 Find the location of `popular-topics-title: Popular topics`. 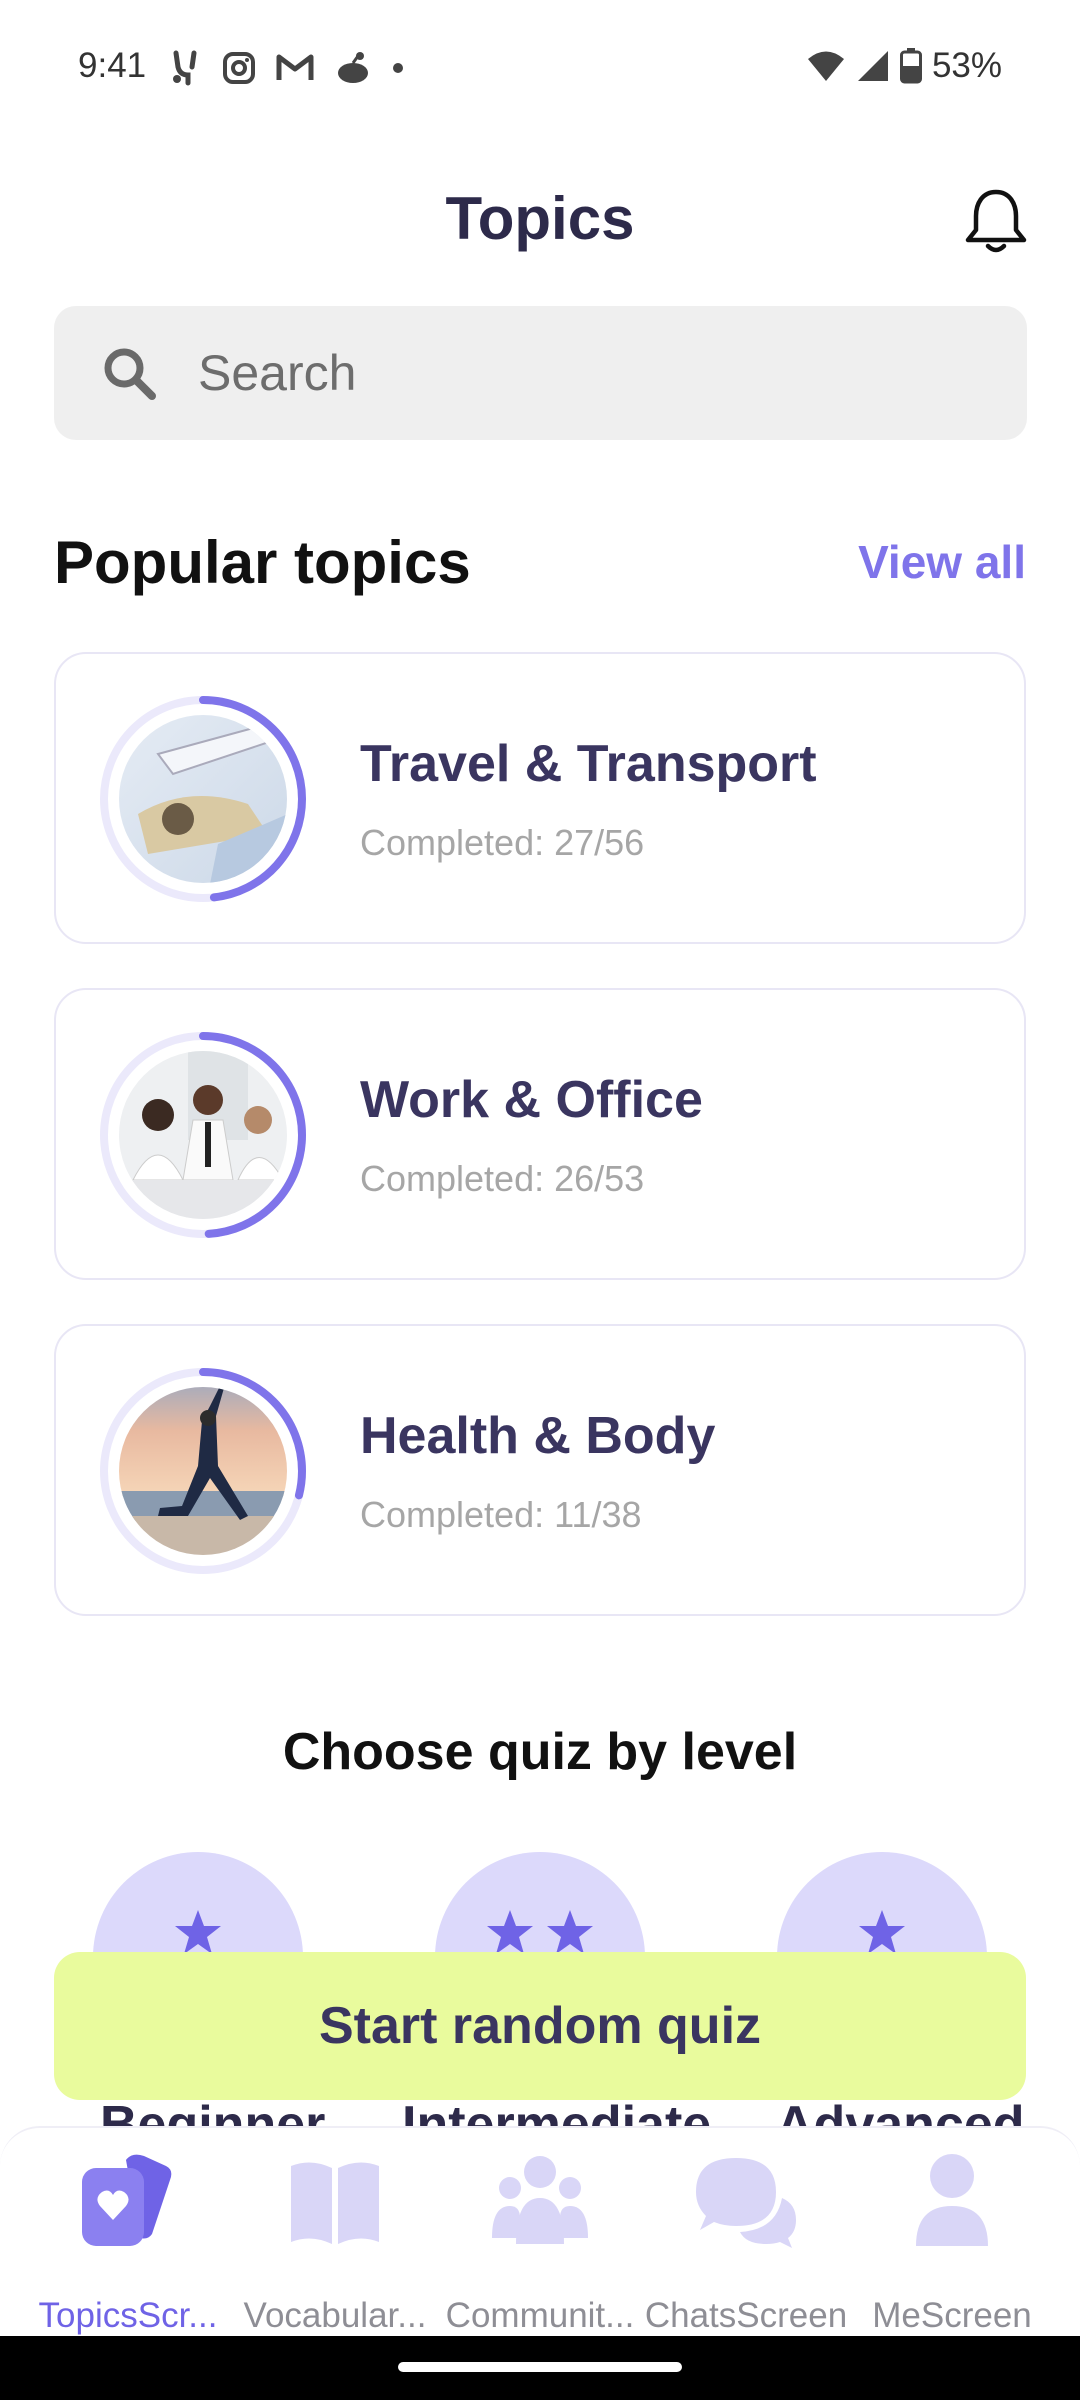

popular-topics-title: Popular topics is located at coordinates (262, 562).